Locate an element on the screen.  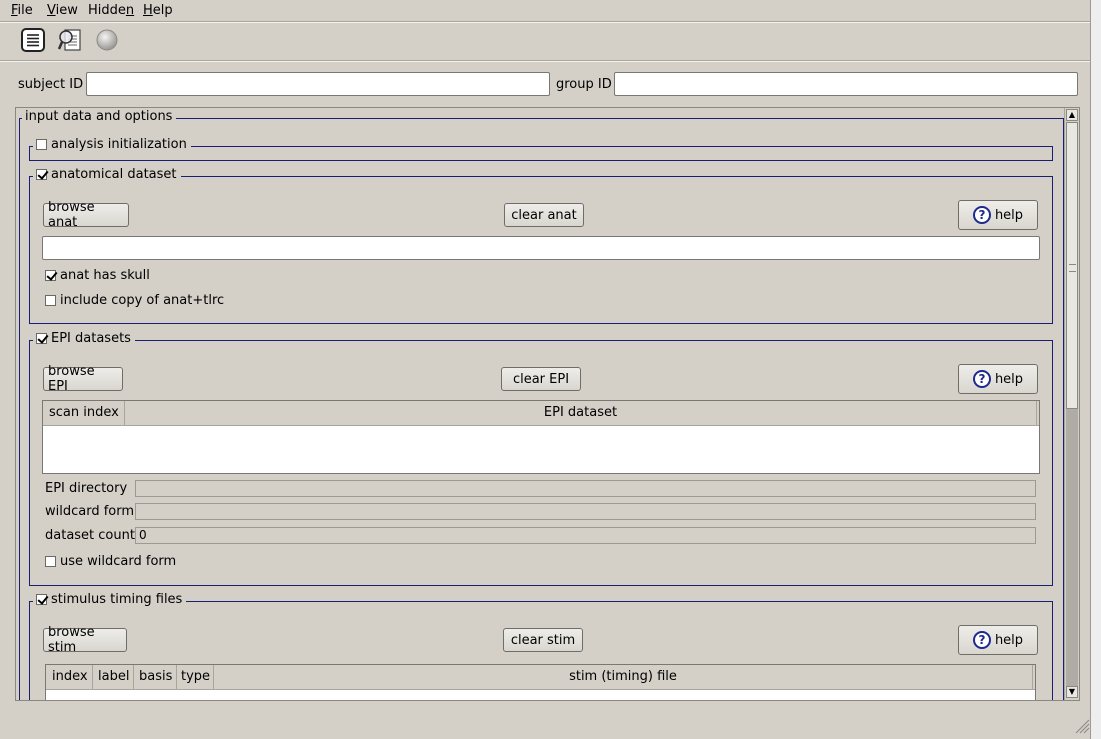
stim-help-button: ? help is located at coordinates (998, 640).